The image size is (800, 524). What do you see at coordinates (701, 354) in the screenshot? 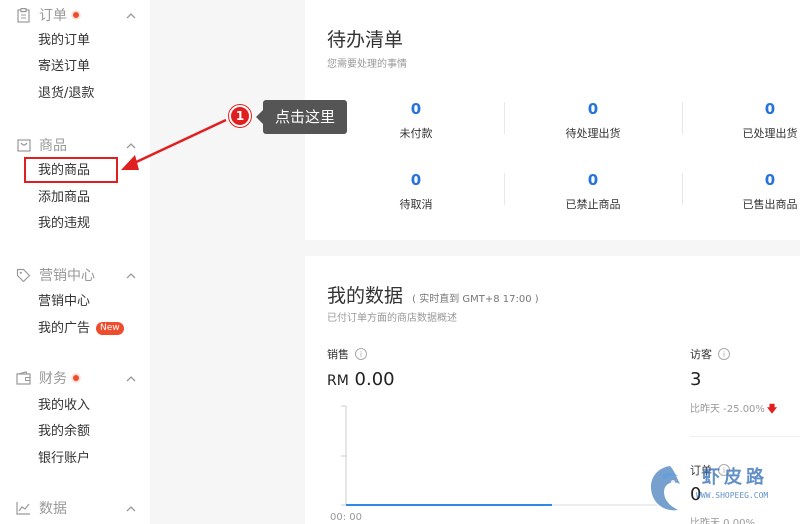
I see `visitors-label-text: 访客` at bounding box center [701, 354].